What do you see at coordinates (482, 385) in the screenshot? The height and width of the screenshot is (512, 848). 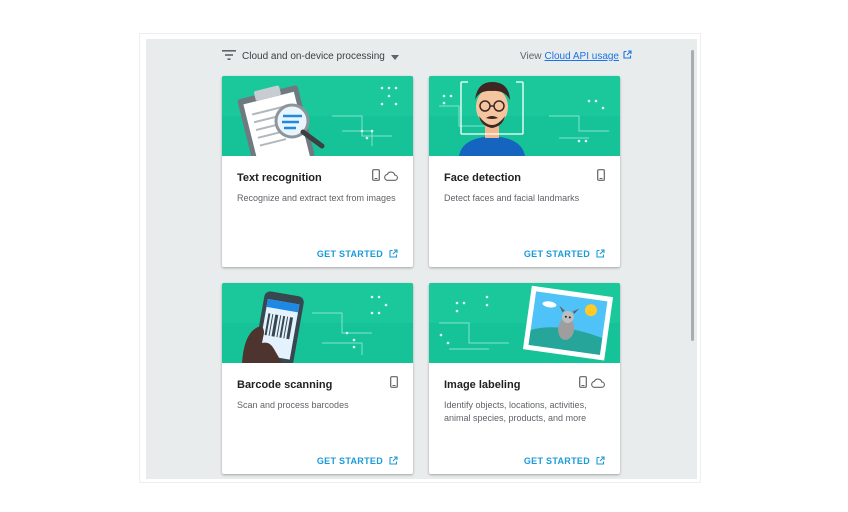 I see `card-title: Image labeling` at bounding box center [482, 385].